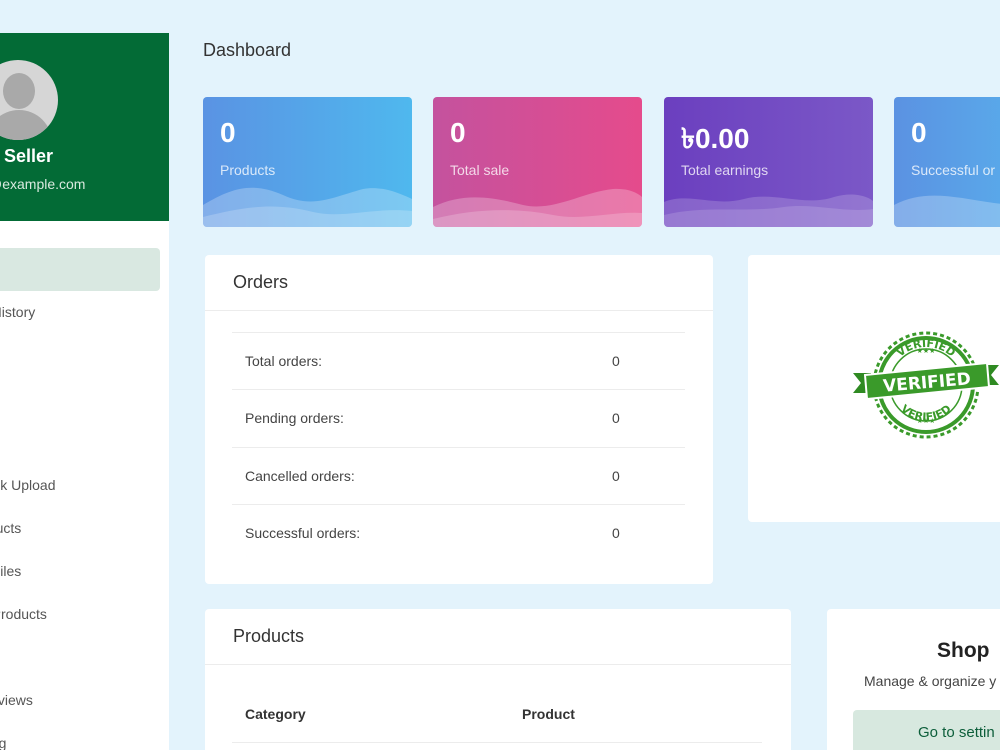  I want to click on order-row-label: Cancelled orders:, so click(300, 476).